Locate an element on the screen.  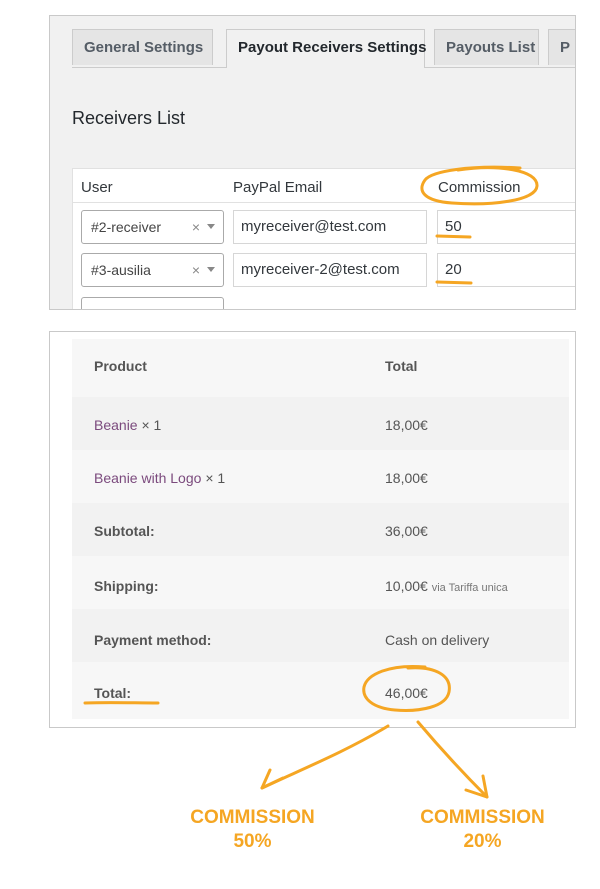
order-header-row: Product Total is located at coordinates (320, 365).